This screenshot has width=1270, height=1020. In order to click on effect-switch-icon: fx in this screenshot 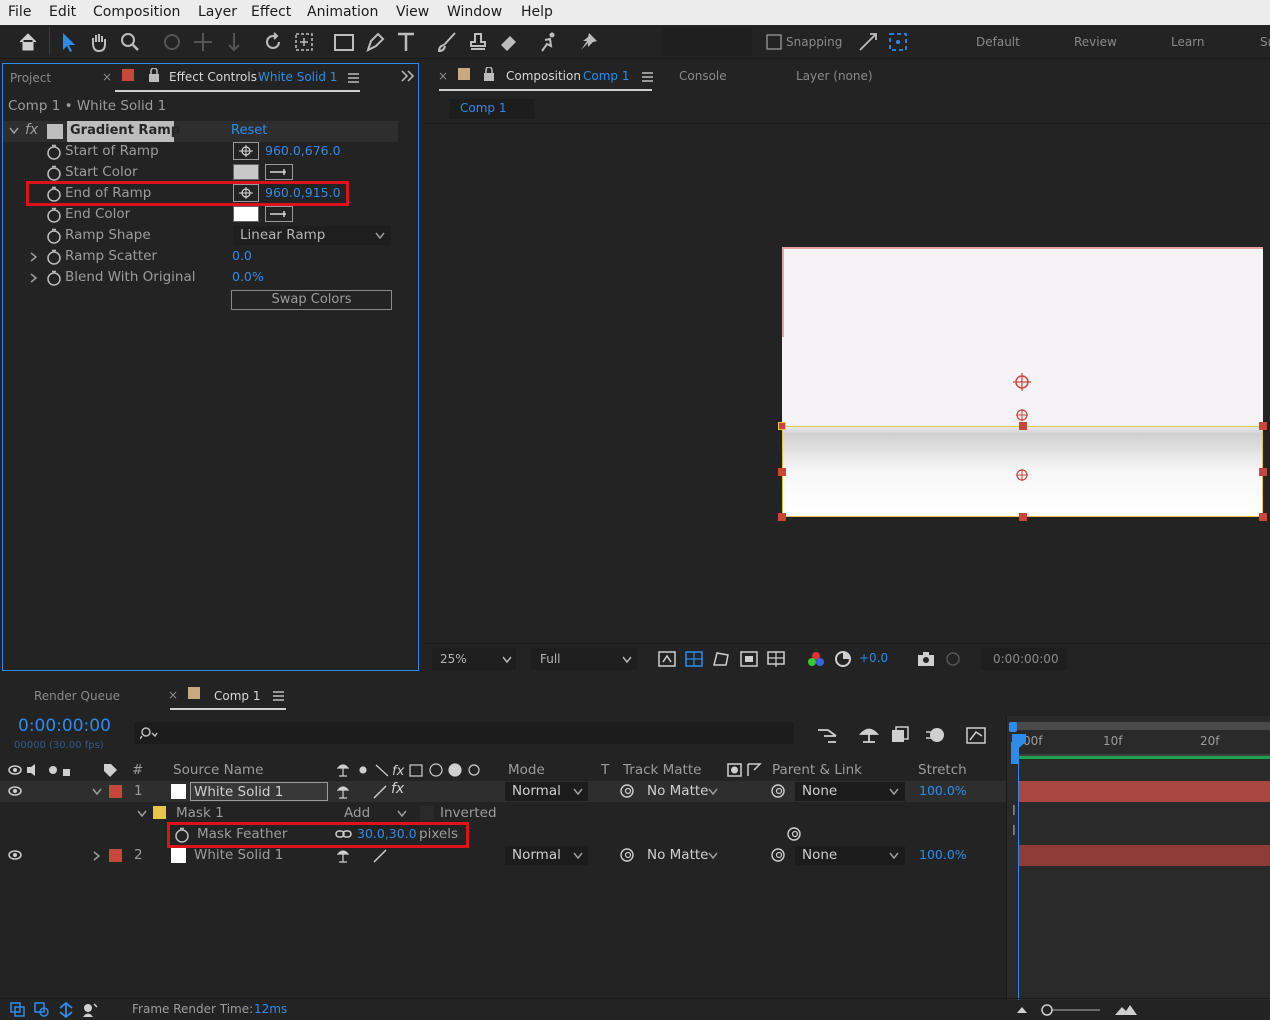, I will do `click(397, 789)`.